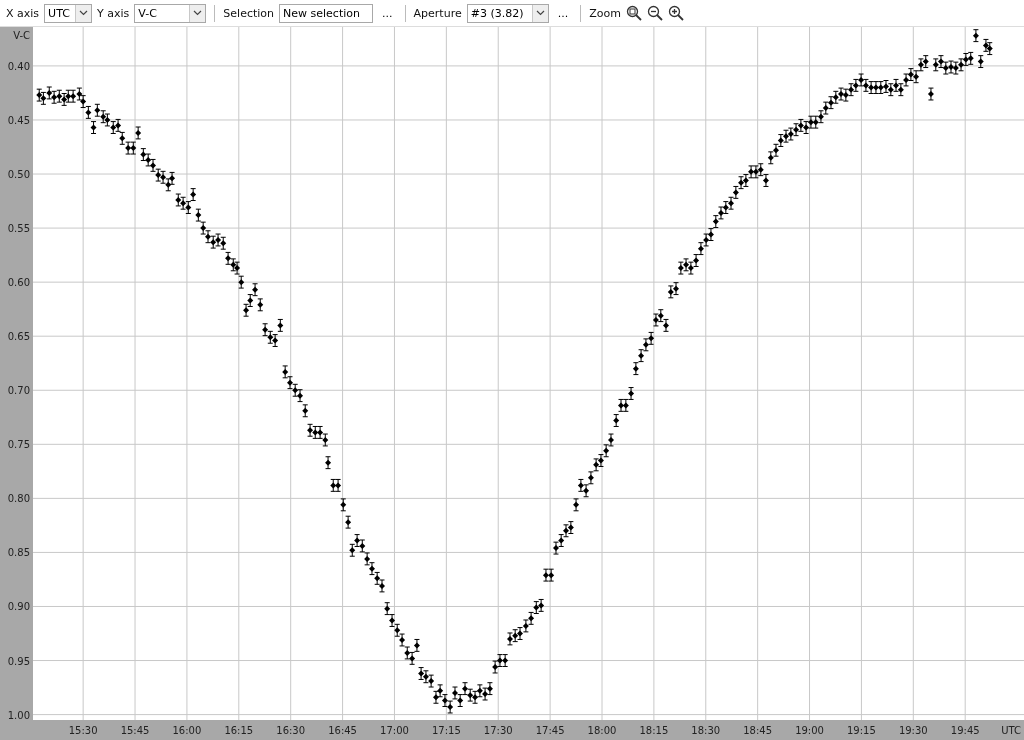 This screenshot has height=740, width=1024. What do you see at coordinates (239, 730) in the screenshot?
I see `x-tick-label: 16:15` at bounding box center [239, 730].